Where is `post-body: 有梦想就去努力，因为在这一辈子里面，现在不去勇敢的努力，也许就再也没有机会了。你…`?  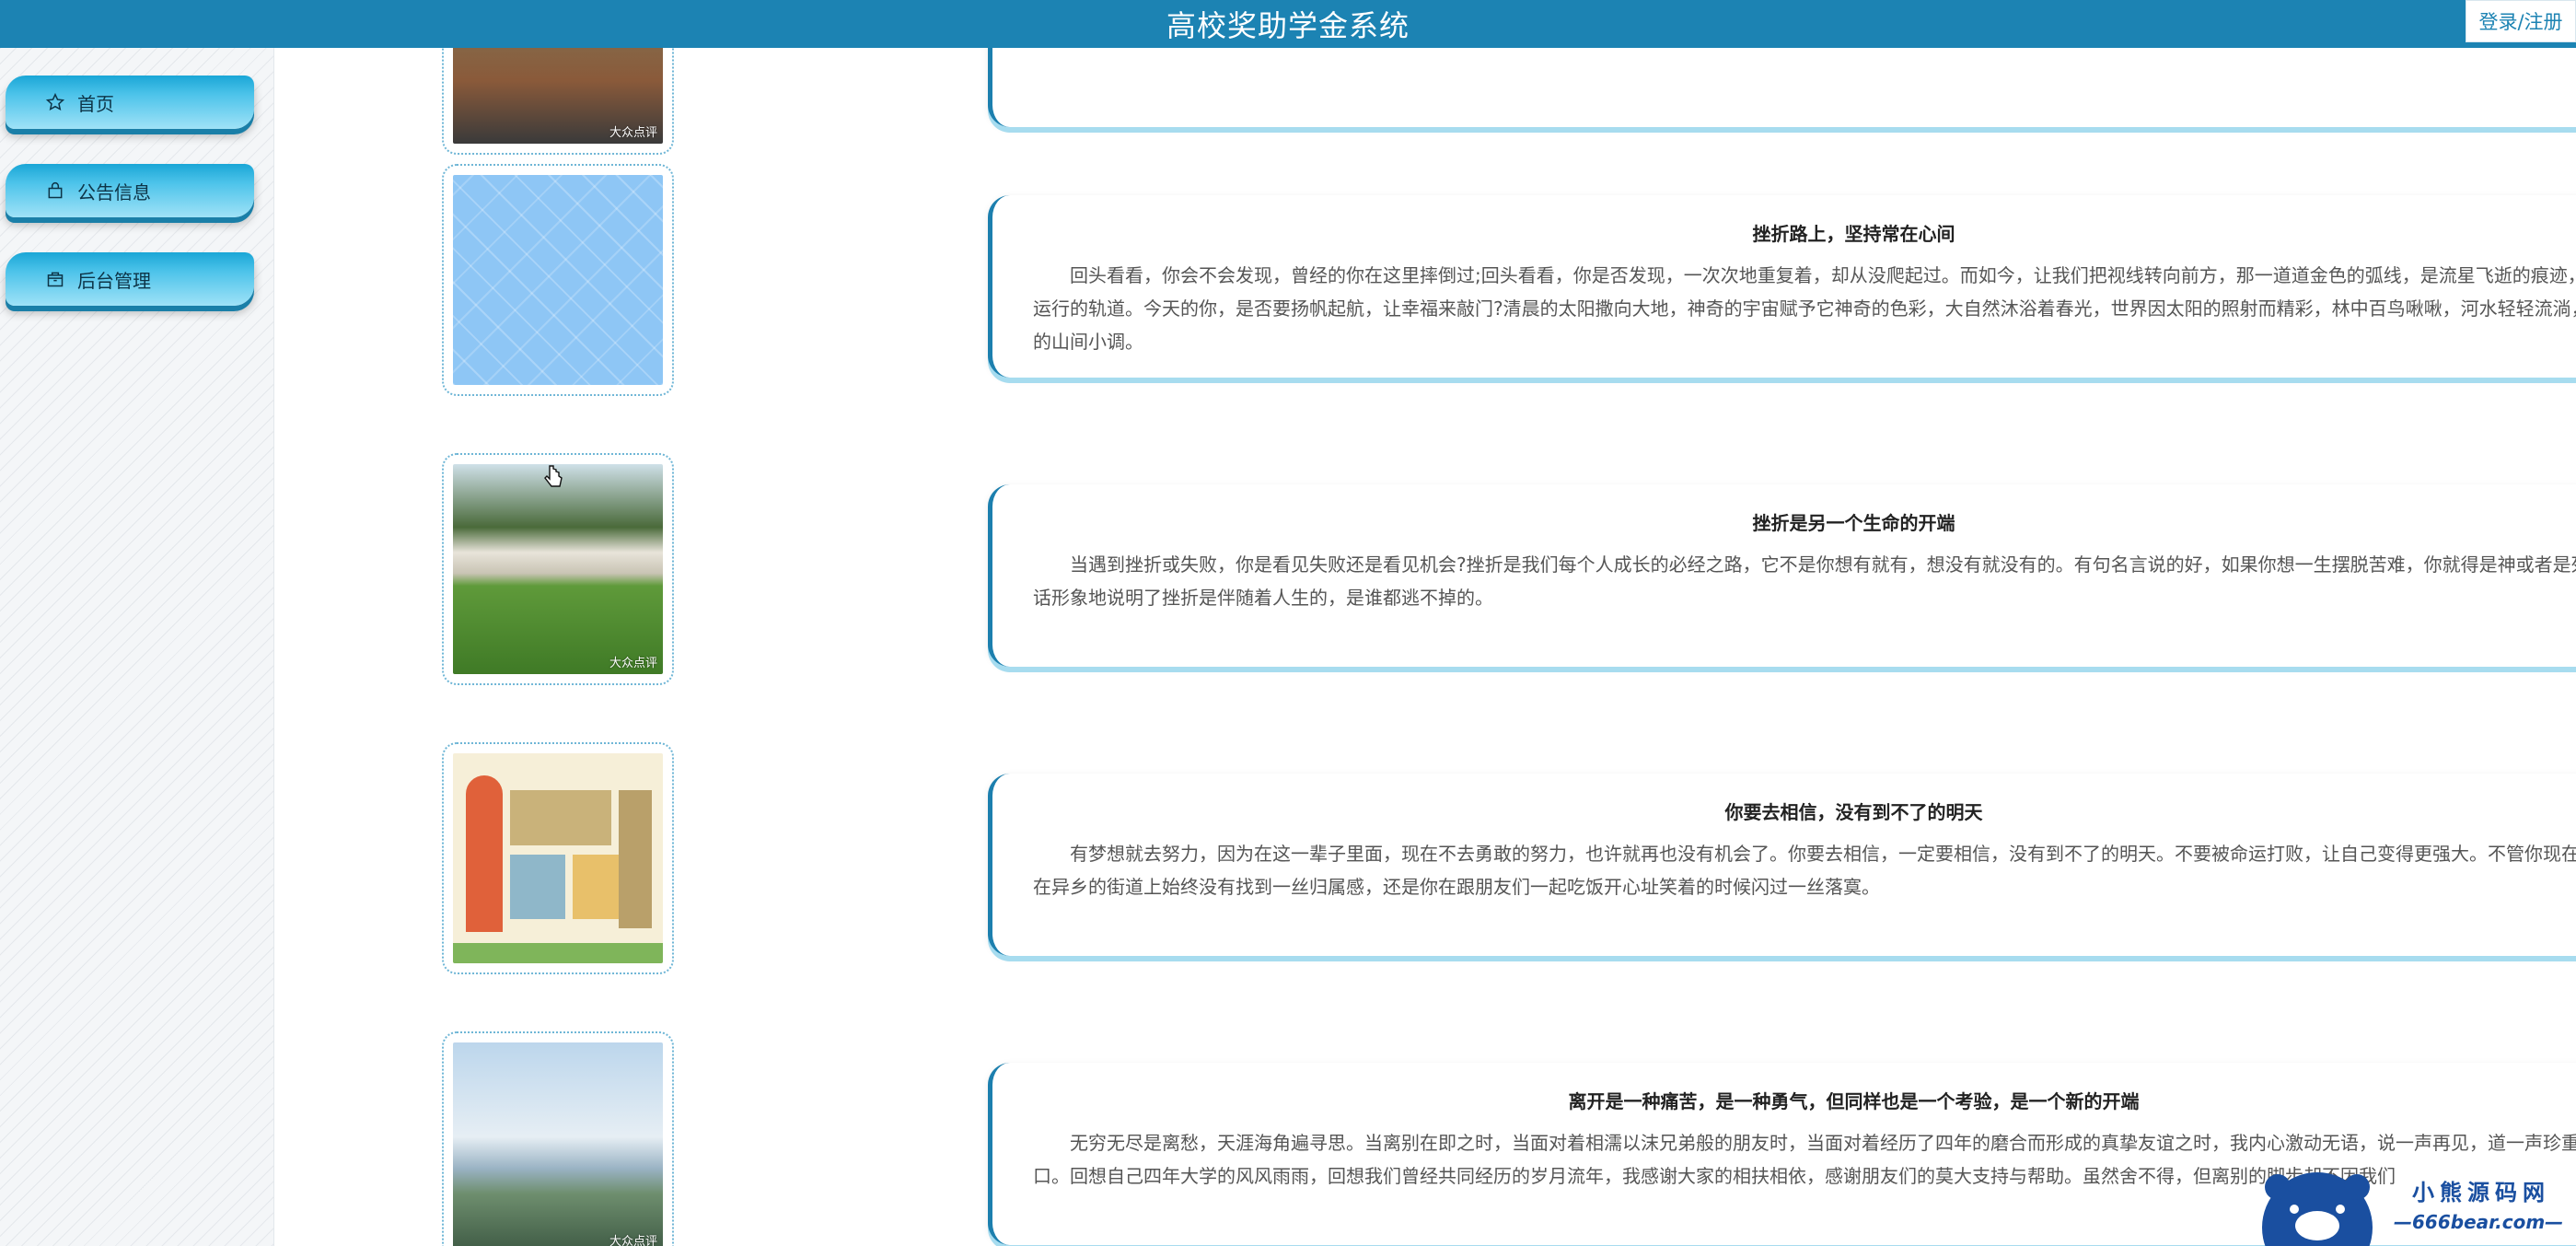 post-body: 有梦想就去努力，因为在这一辈子里面，现在不去勇敢的努力，也许就再也没有机会了。你… is located at coordinates (1804, 870).